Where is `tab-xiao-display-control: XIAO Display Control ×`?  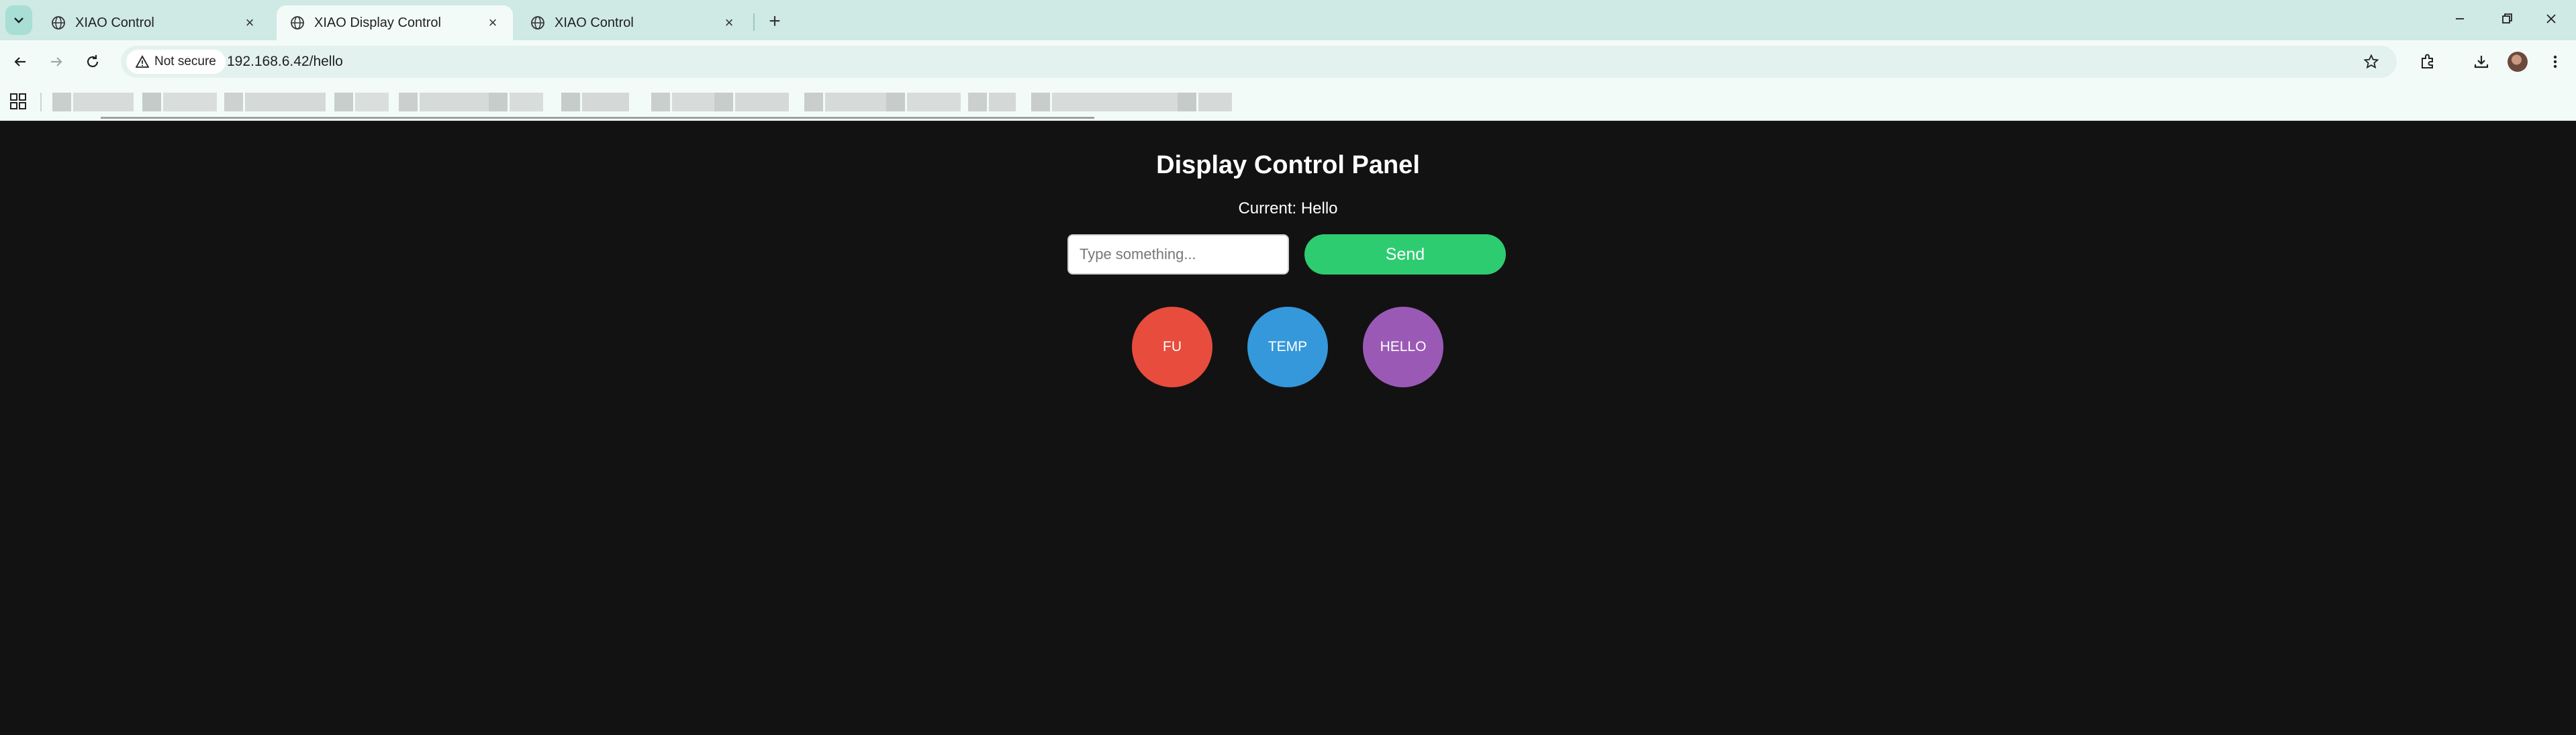 tab-xiao-display-control: XIAO Display Control × is located at coordinates (395, 23).